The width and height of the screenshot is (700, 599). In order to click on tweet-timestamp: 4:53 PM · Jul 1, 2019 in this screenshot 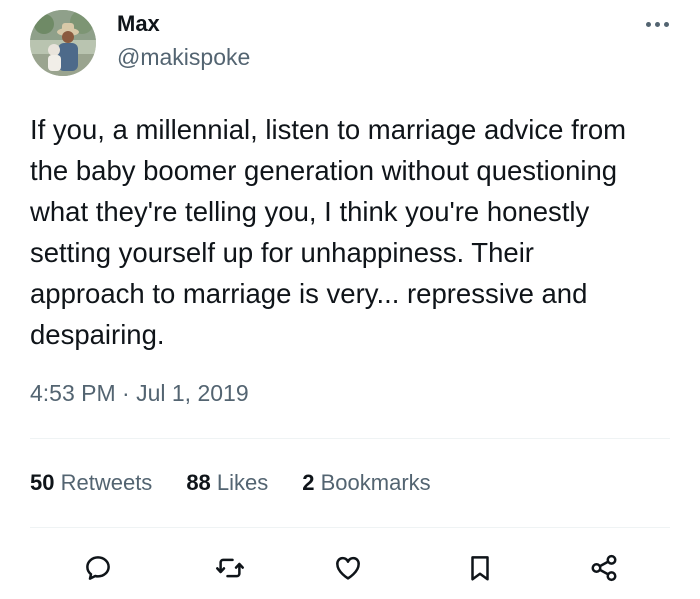, I will do `click(139, 393)`.